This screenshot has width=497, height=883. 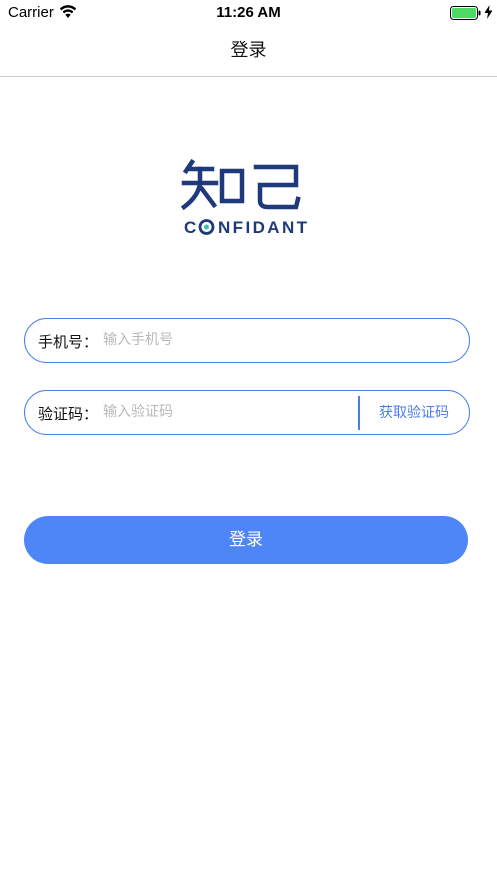 I want to click on phone-field: 手机号：, so click(x=247, y=340).